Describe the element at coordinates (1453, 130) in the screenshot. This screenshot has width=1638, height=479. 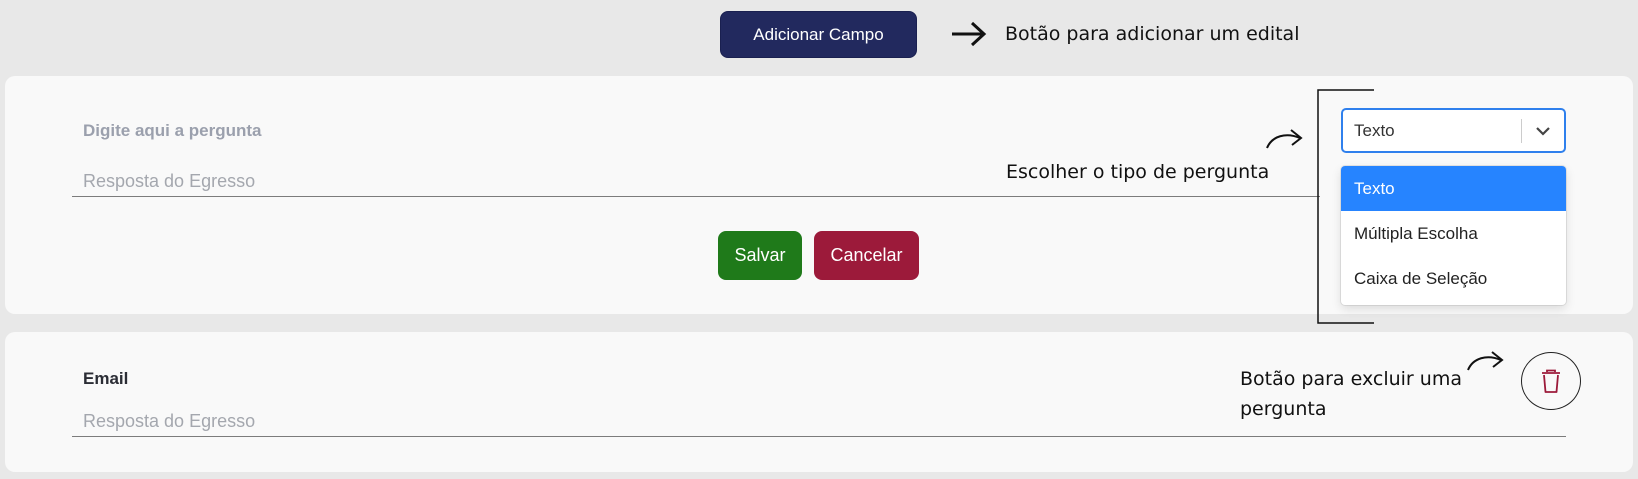
I see `question-type-select: Texto` at that location.